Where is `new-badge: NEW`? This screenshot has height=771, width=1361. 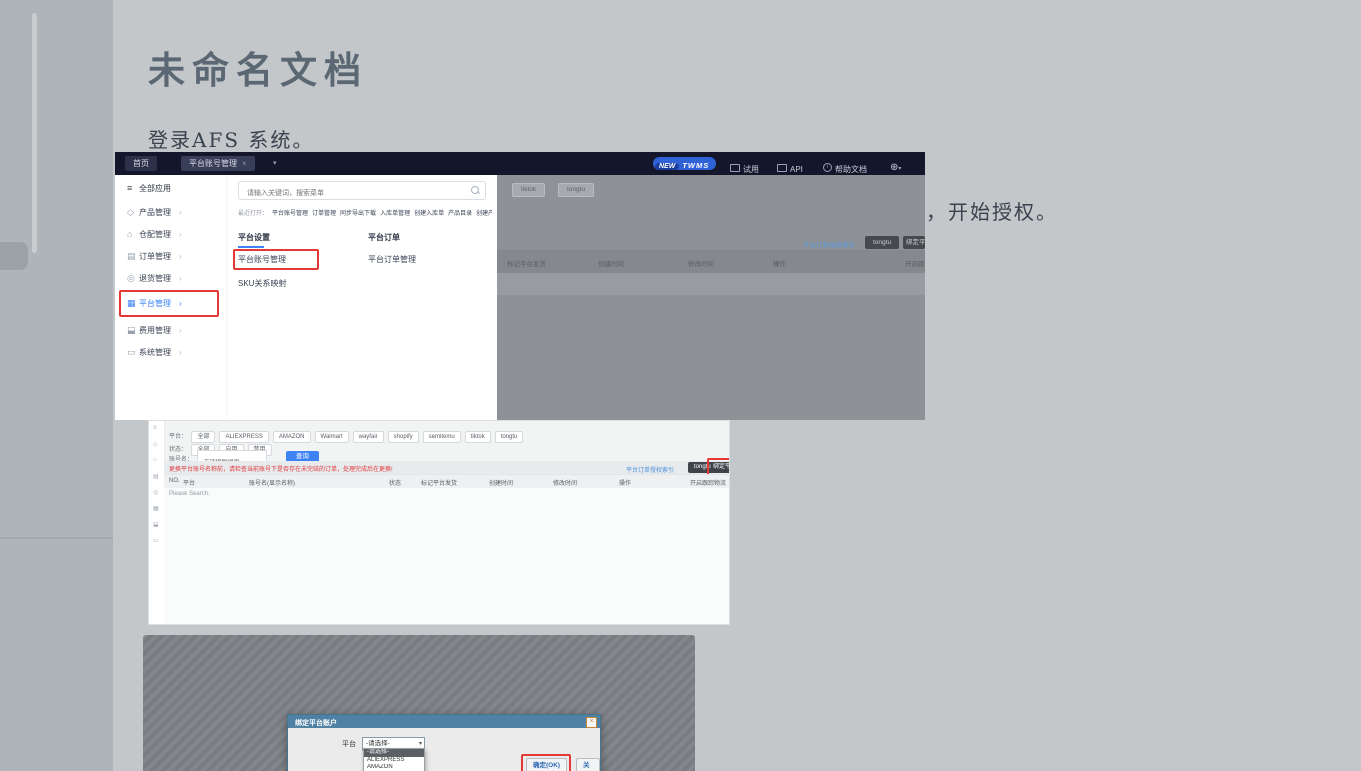
new-badge: NEW is located at coordinates (667, 166).